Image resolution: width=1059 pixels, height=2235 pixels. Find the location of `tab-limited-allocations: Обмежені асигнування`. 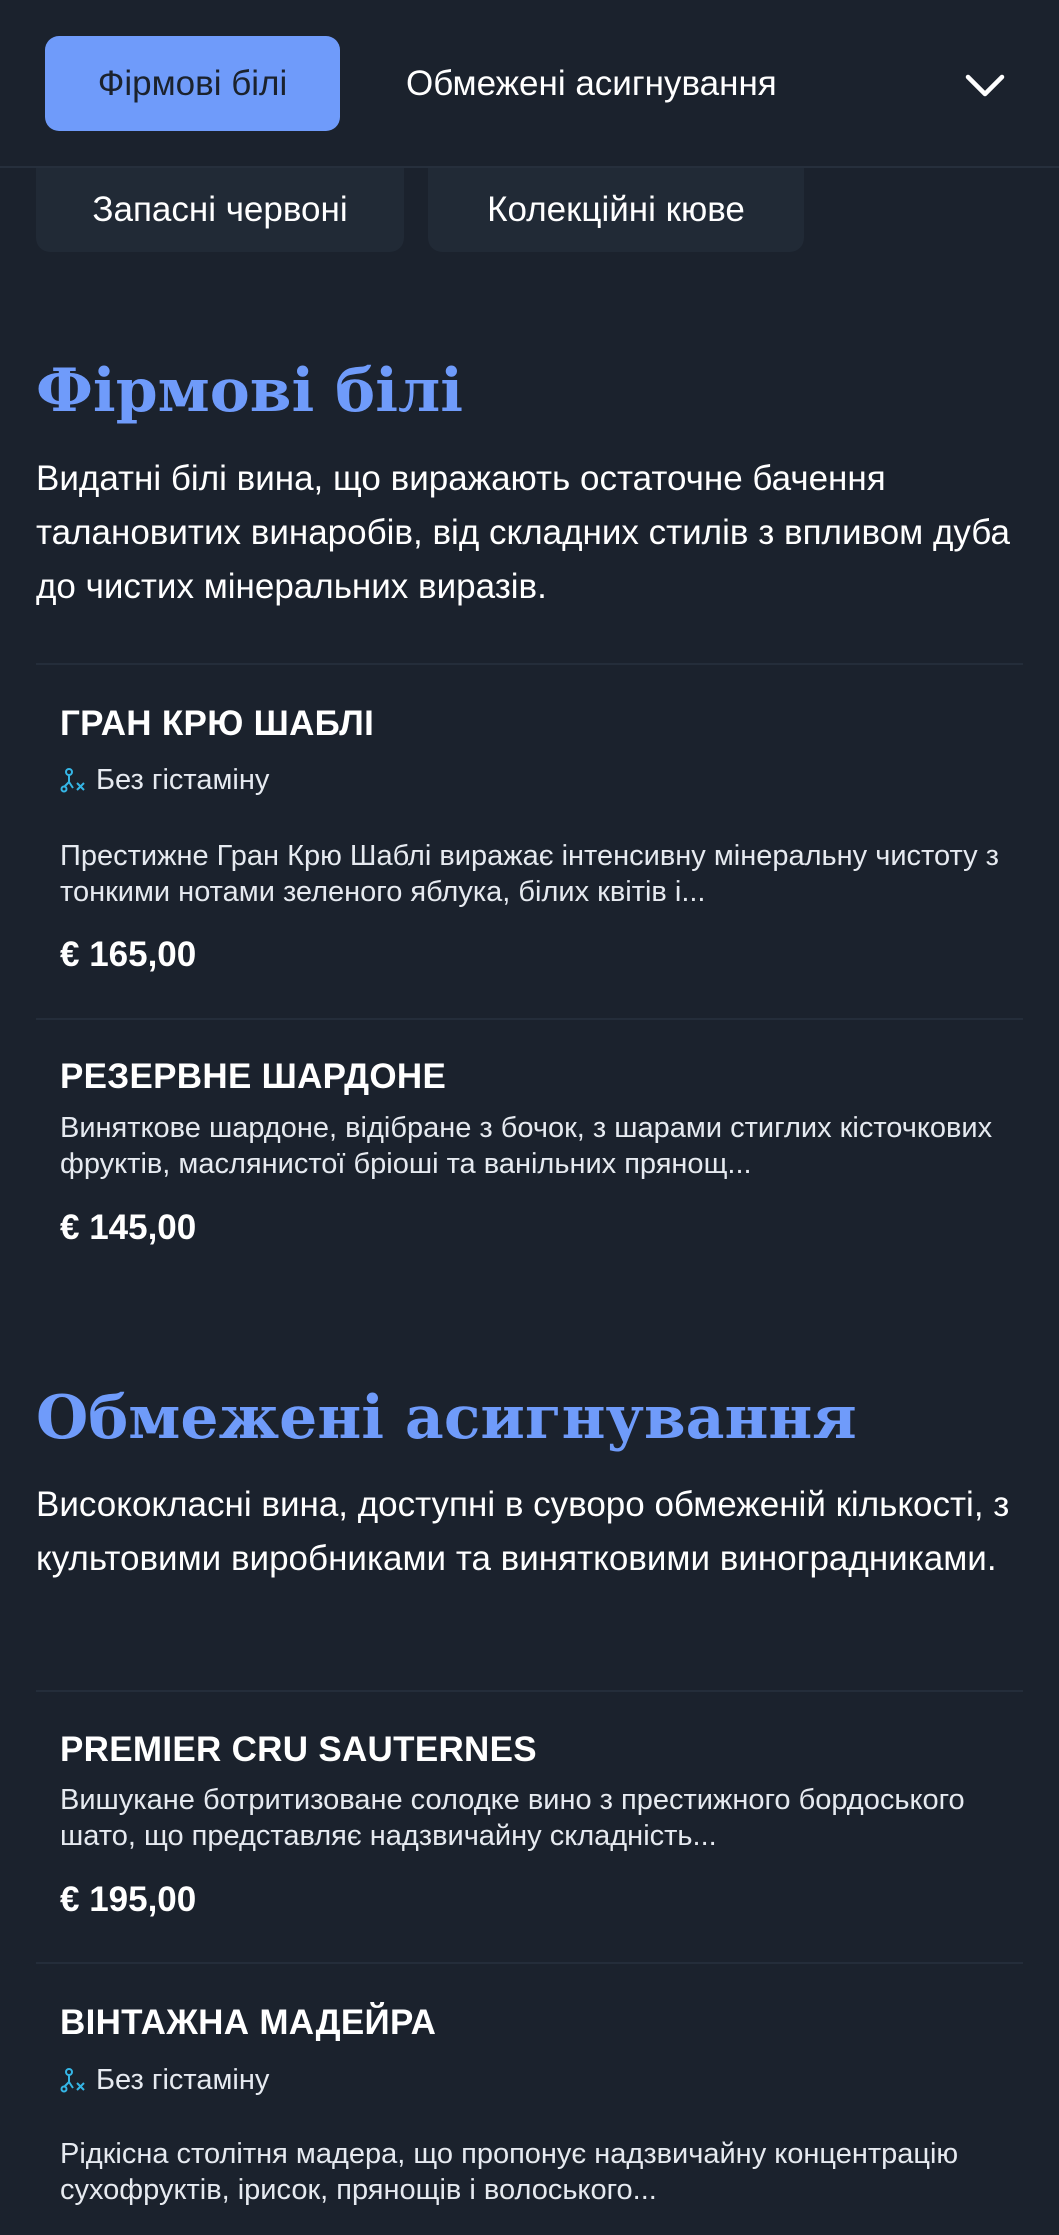

tab-limited-allocations: Обмежені асигнування is located at coordinates (591, 83).